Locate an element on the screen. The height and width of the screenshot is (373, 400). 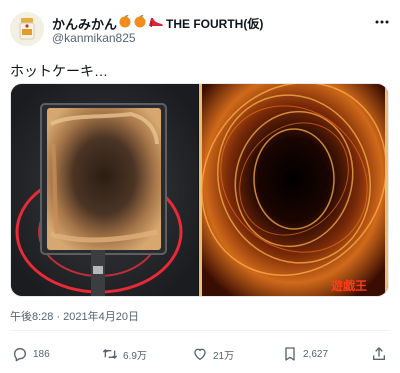
more-dots-icon is located at coordinates (382, 22).